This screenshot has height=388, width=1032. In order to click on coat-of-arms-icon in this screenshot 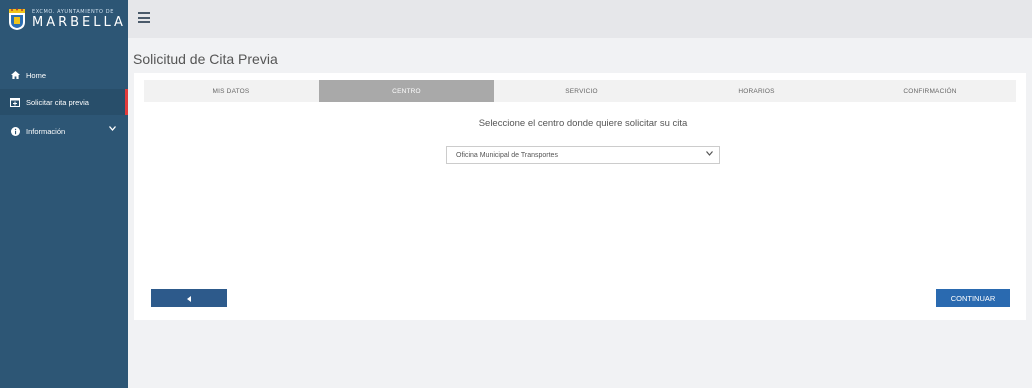, I will do `click(17, 19)`.